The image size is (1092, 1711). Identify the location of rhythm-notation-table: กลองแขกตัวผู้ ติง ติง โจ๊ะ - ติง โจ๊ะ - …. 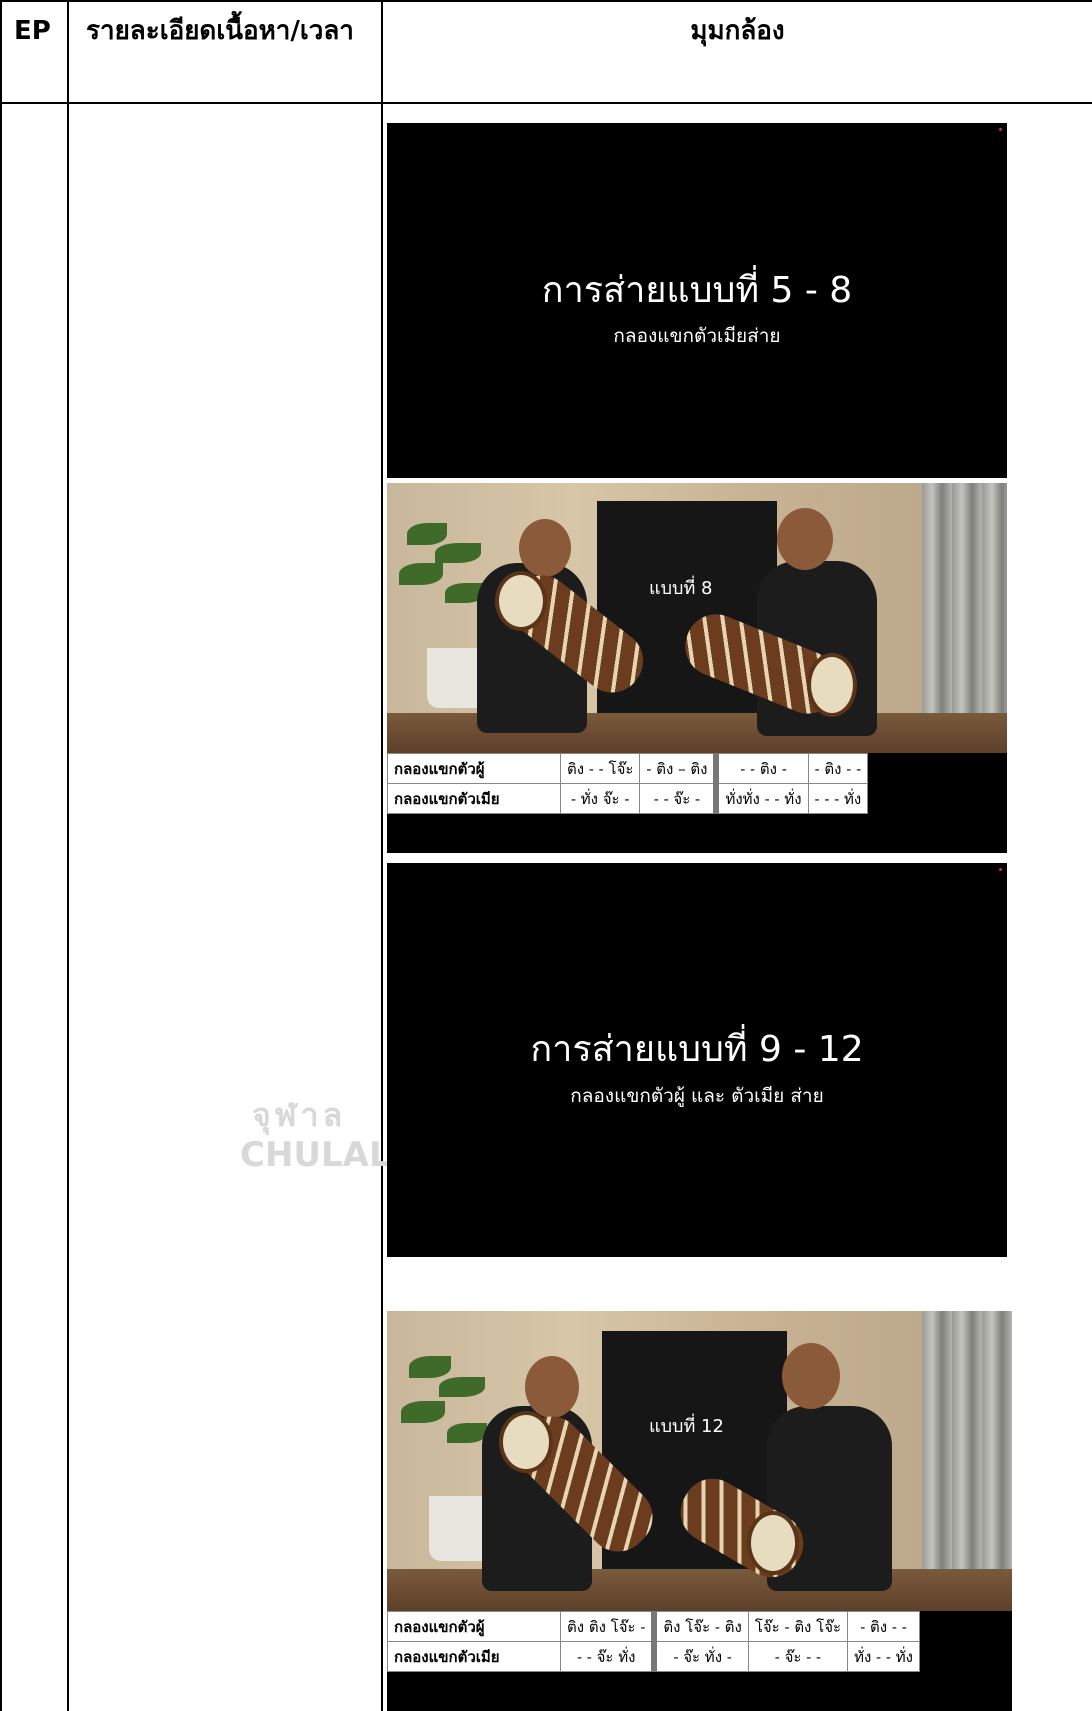
(653, 1641).